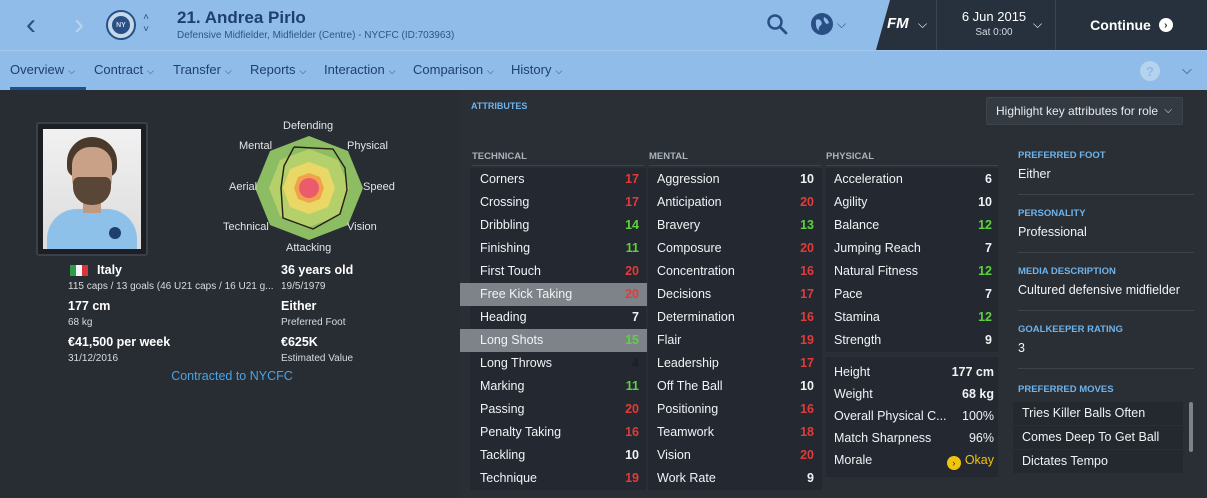  I want to click on help-icon: ?, so click(1150, 71).